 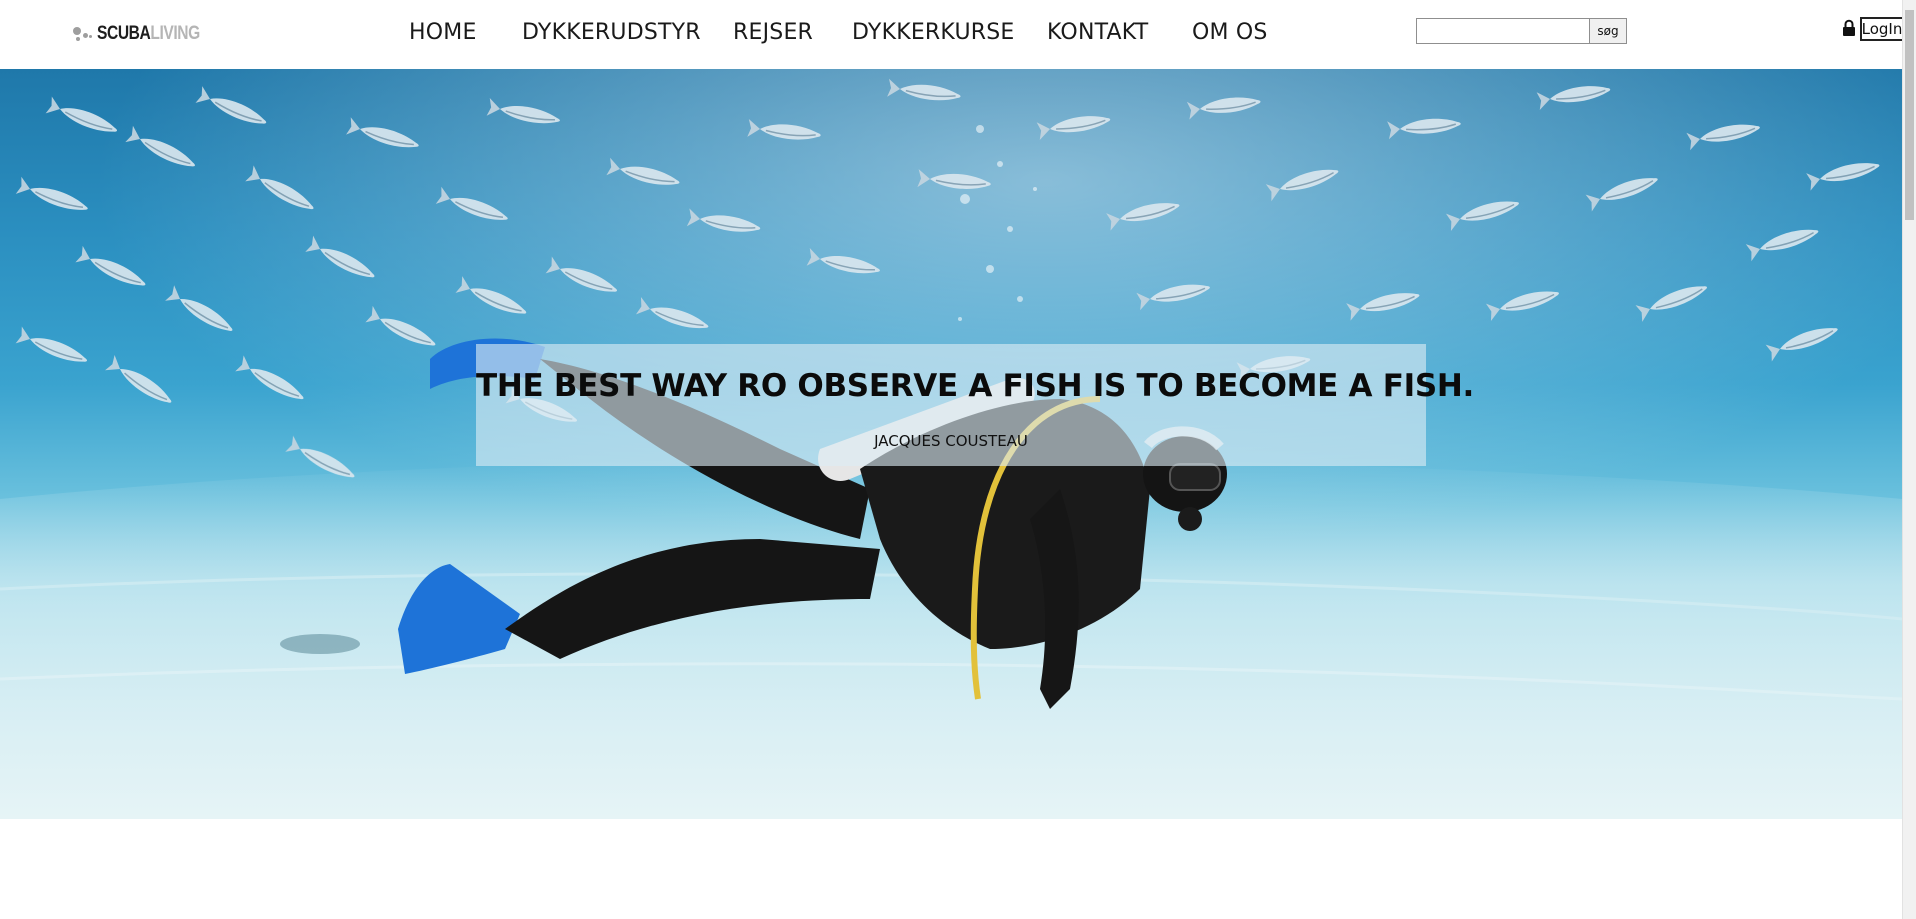 I want to click on logo-wordmark: SCUBALIVING, so click(x=148, y=33).